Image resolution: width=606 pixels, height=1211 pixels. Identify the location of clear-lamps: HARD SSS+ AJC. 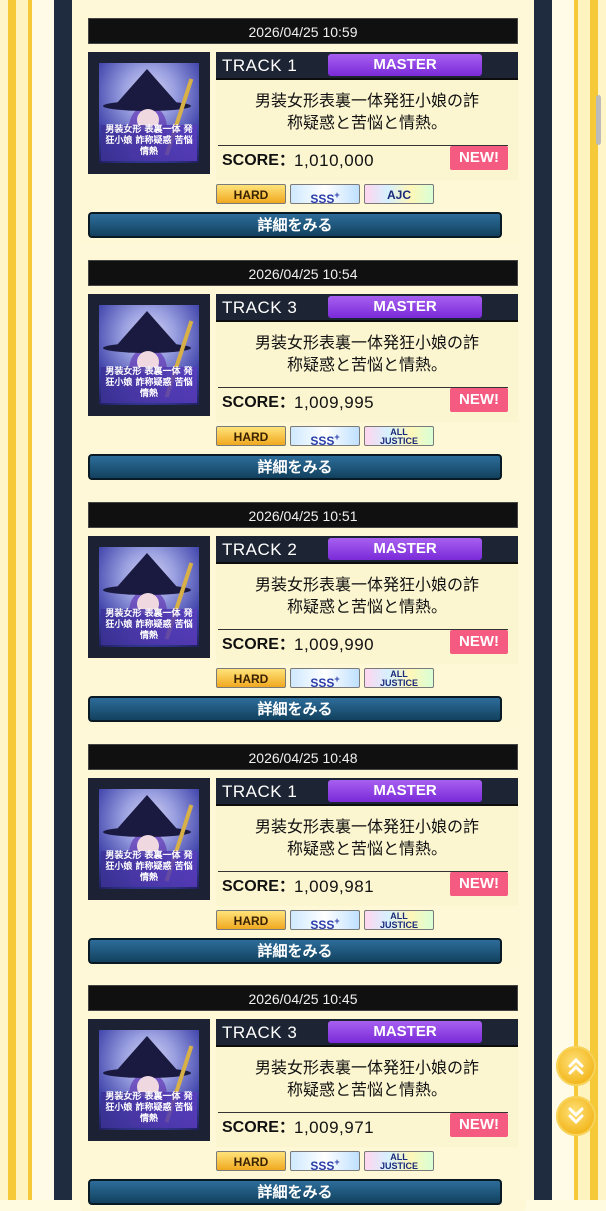
(367, 195).